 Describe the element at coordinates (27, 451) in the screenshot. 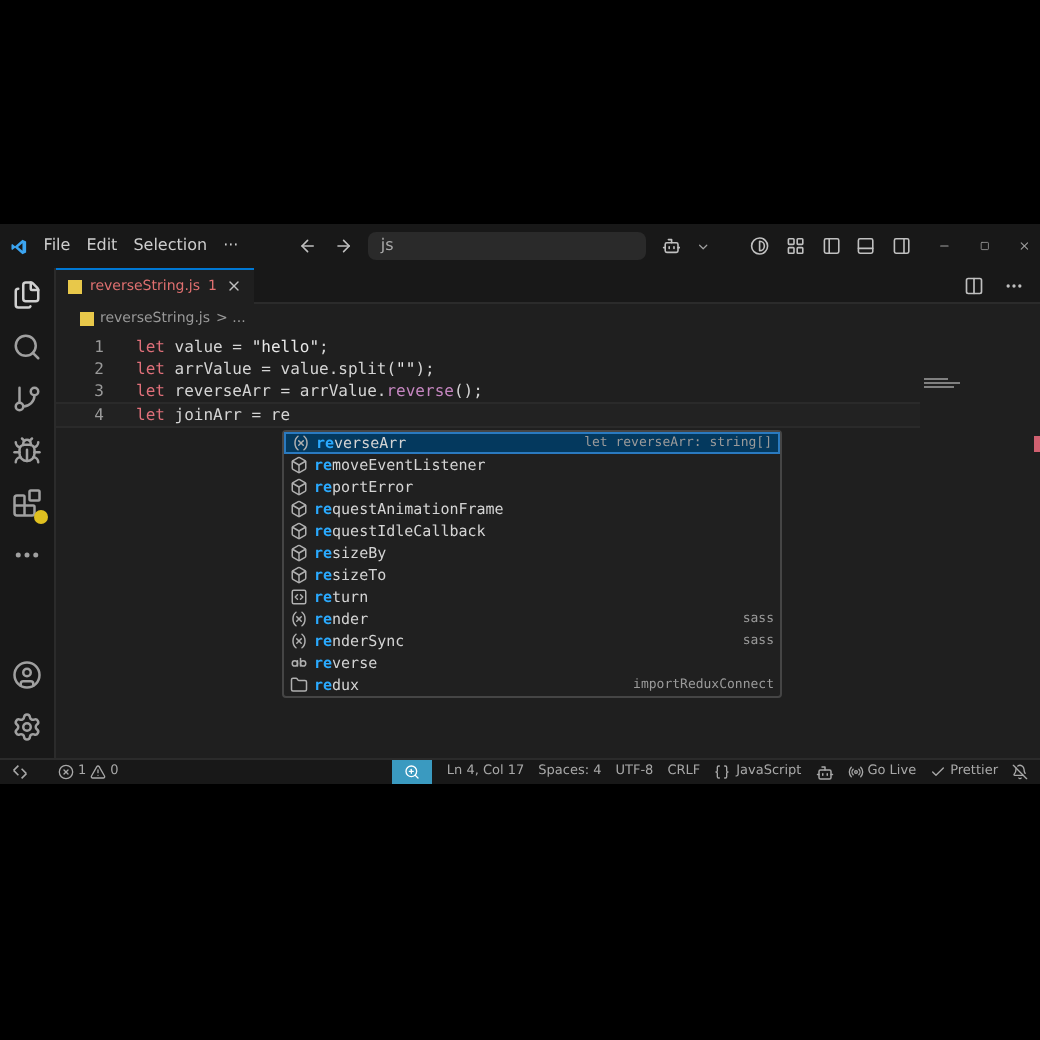

I see `bug-icon` at that location.